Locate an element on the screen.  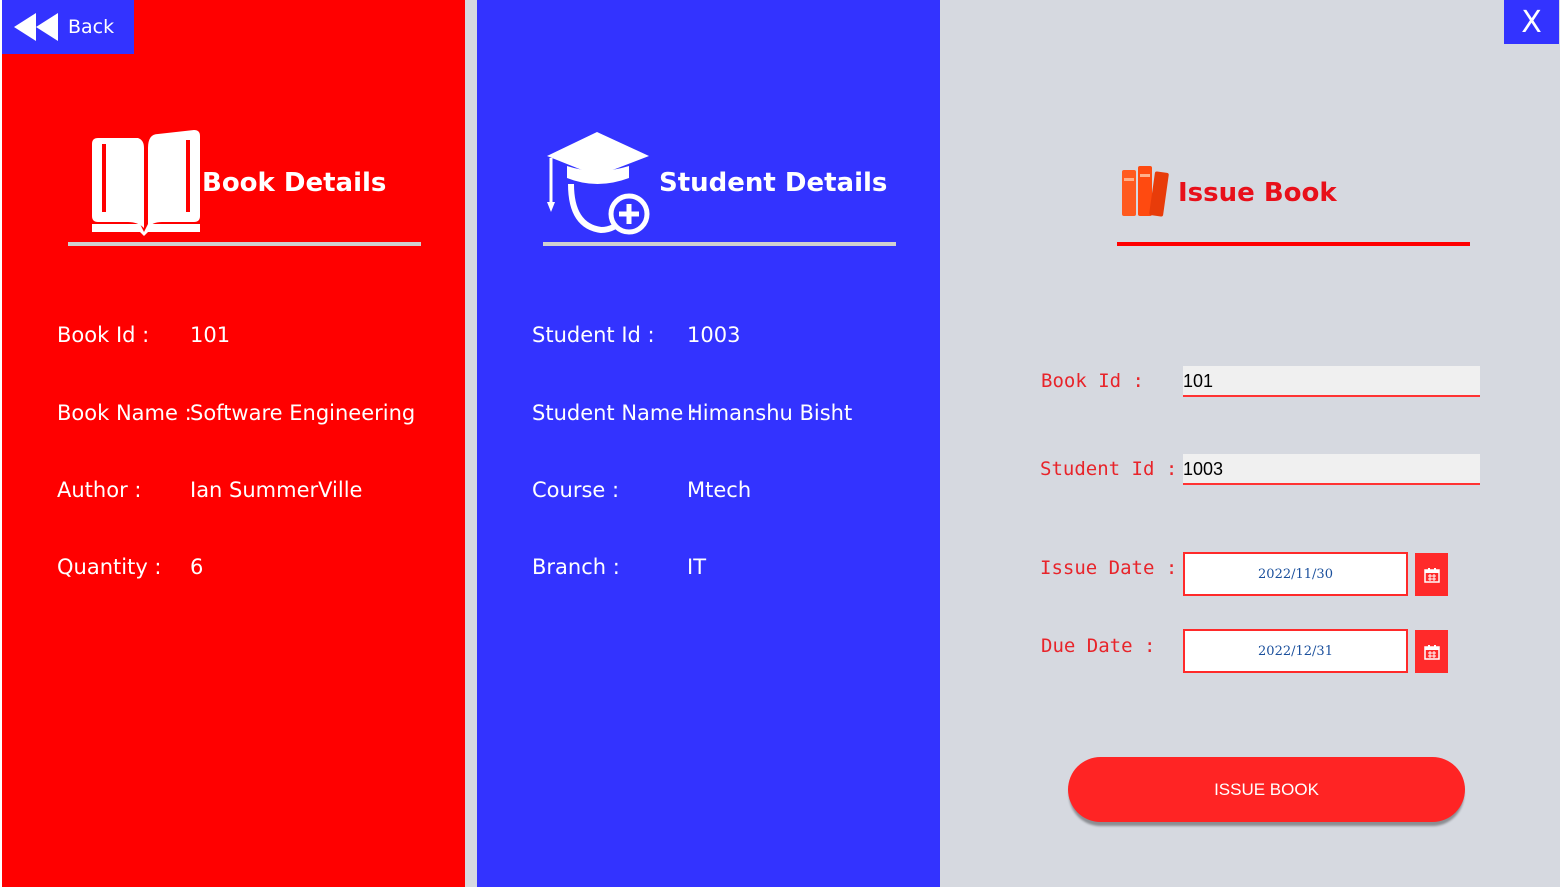
book-id-value: 101 is located at coordinates (210, 335).